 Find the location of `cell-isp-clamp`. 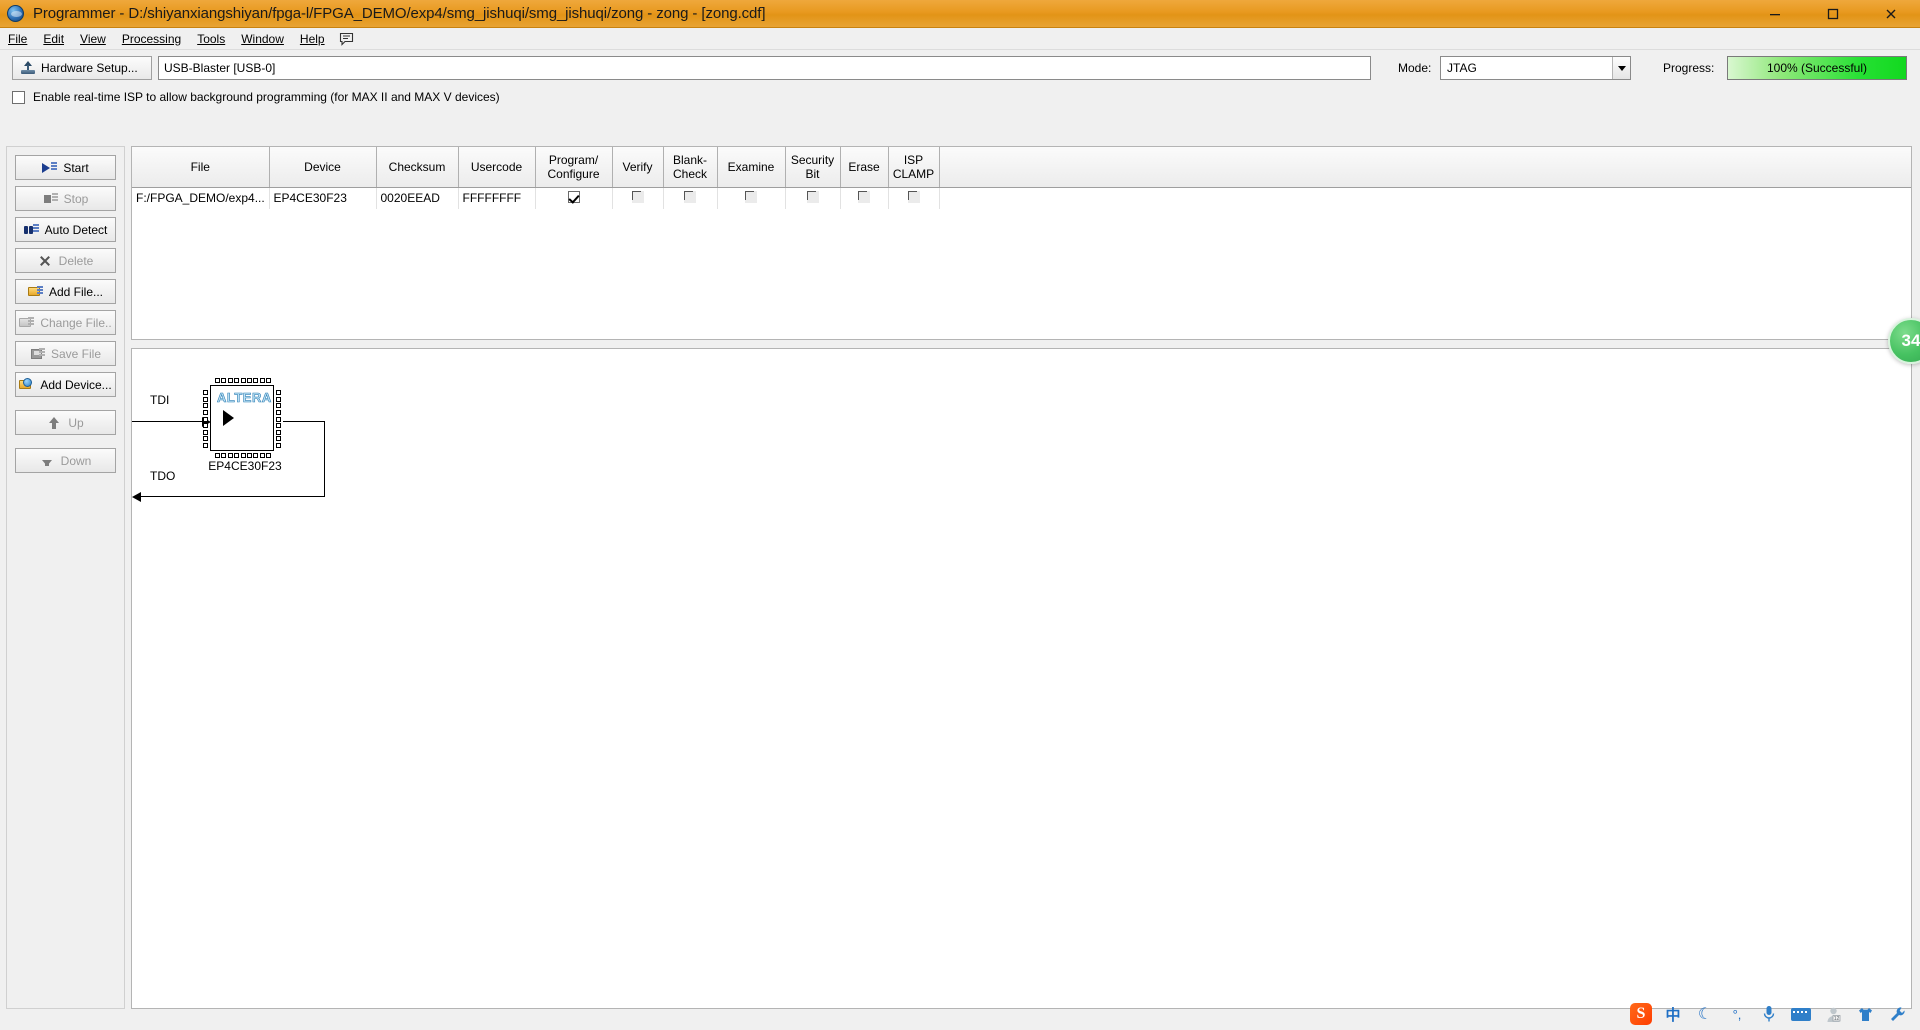

cell-isp-clamp is located at coordinates (914, 198).